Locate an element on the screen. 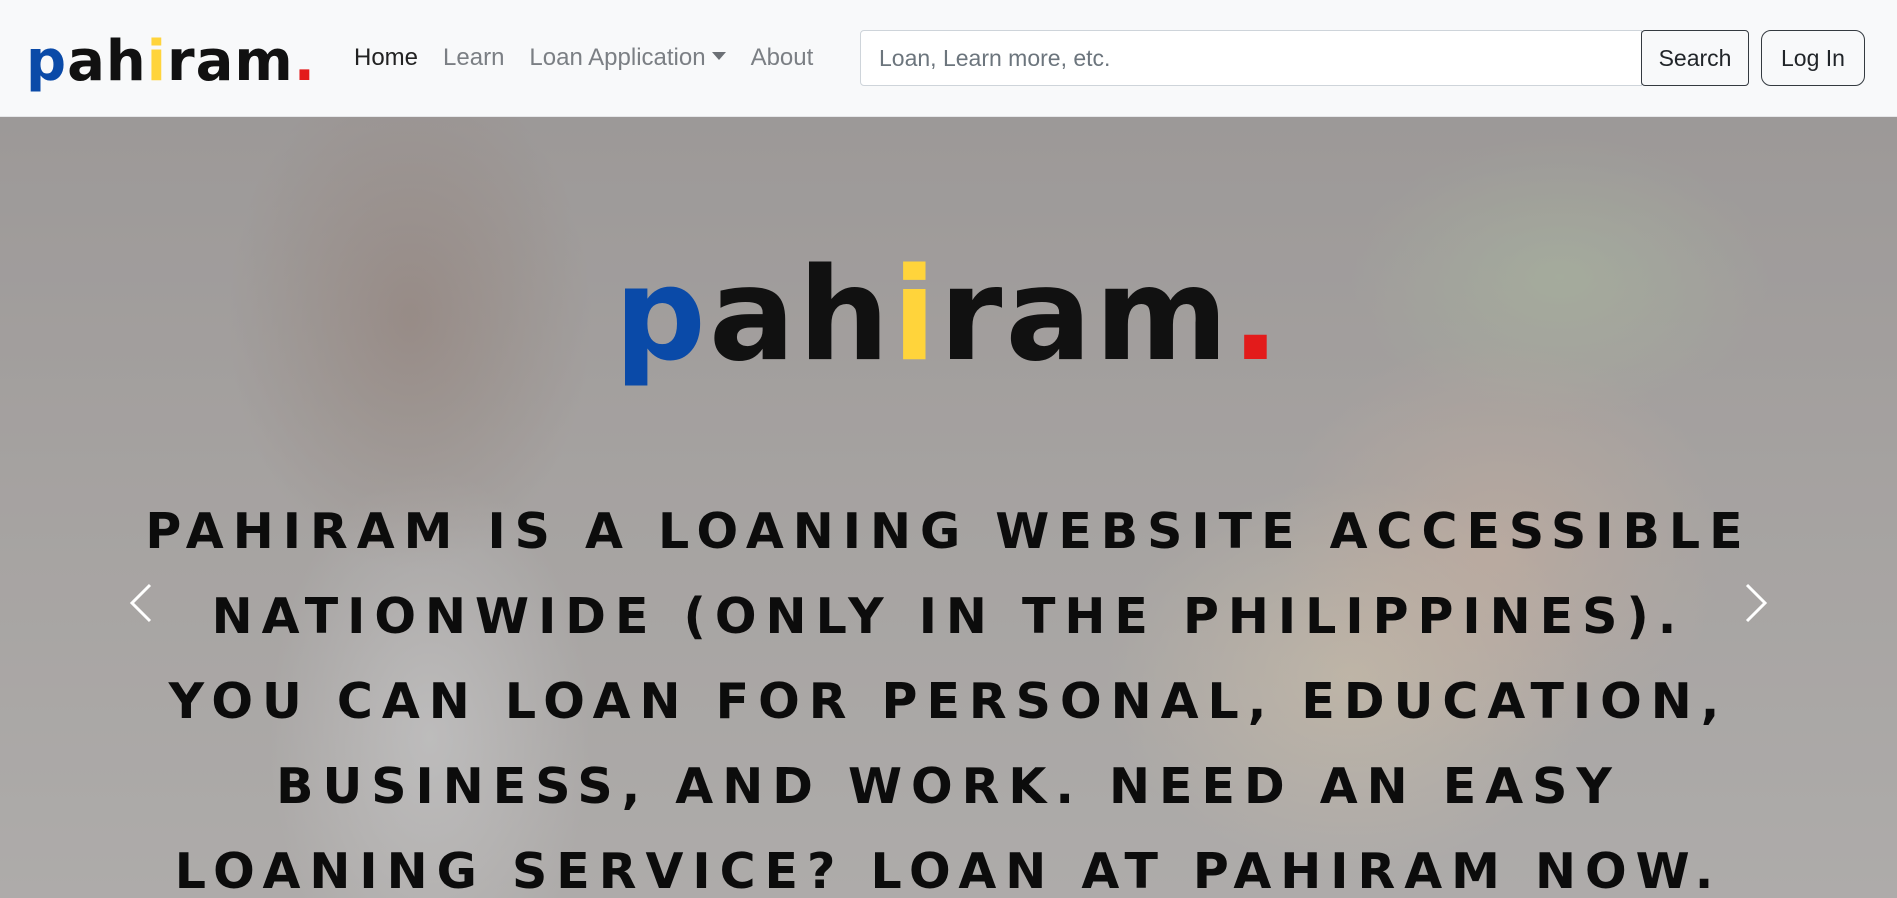 The height and width of the screenshot is (898, 1897). login-button: Log In is located at coordinates (1813, 58).